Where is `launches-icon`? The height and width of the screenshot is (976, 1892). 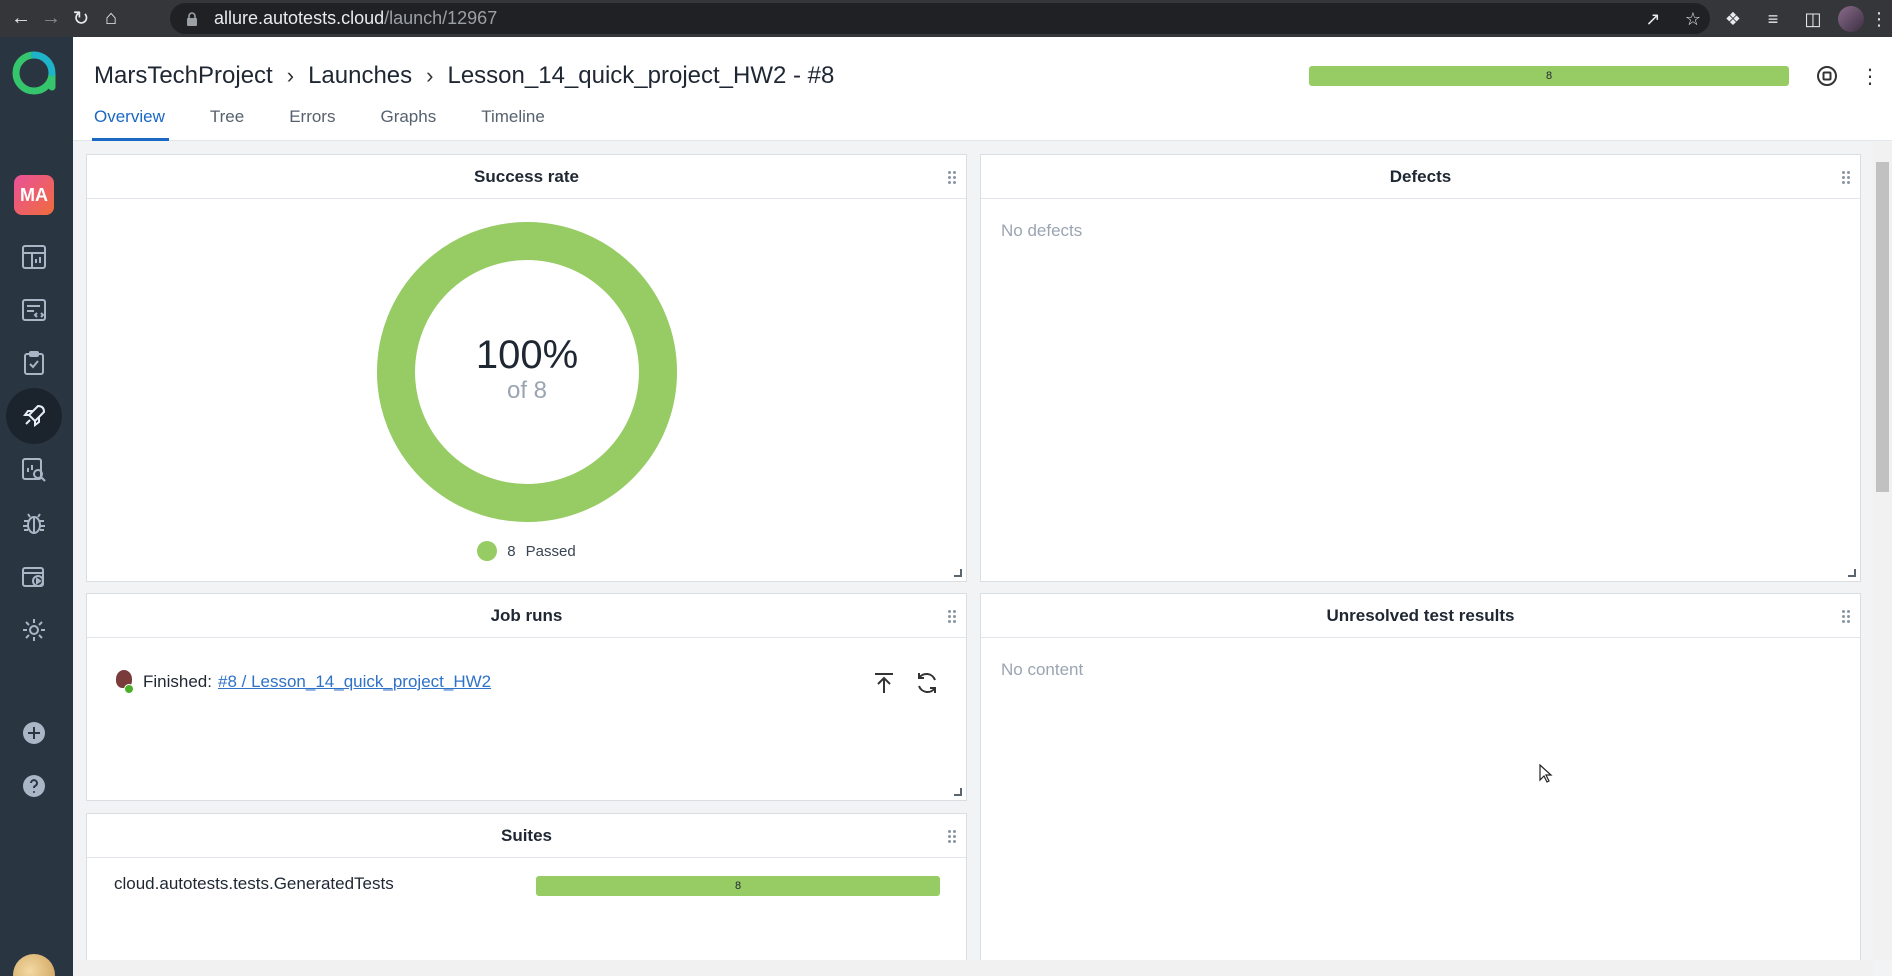 launches-icon is located at coordinates (34, 415).